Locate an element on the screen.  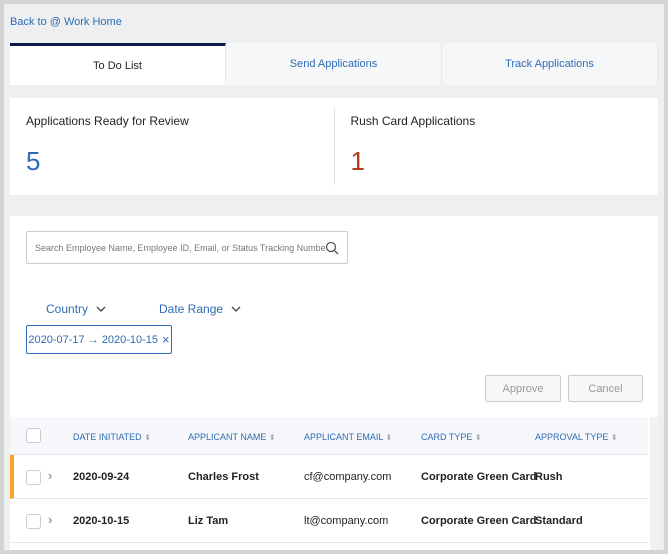
tab-send-applications: Send Applications is located at coordinates (334, 64).